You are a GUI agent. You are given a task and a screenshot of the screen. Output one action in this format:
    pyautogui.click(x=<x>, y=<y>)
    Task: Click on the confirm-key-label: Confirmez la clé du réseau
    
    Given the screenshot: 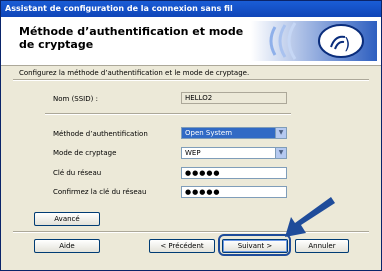 What is the action you would take?
    pyautogui.click(x=100, y=192)
    